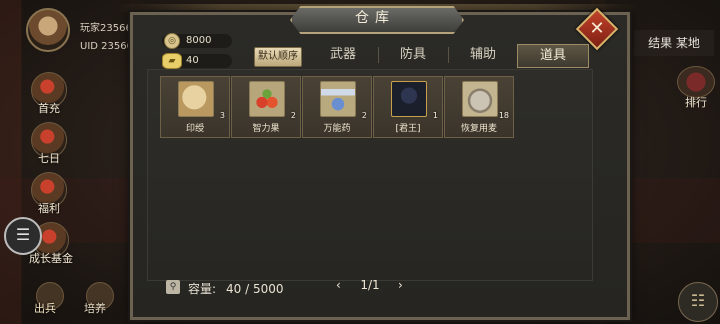 Image resolution: width=720 pixels, height=324 pixels. Describe the element at coordinates (597, 29) in the screenshot. I see `close-icon: ✕` at that location.